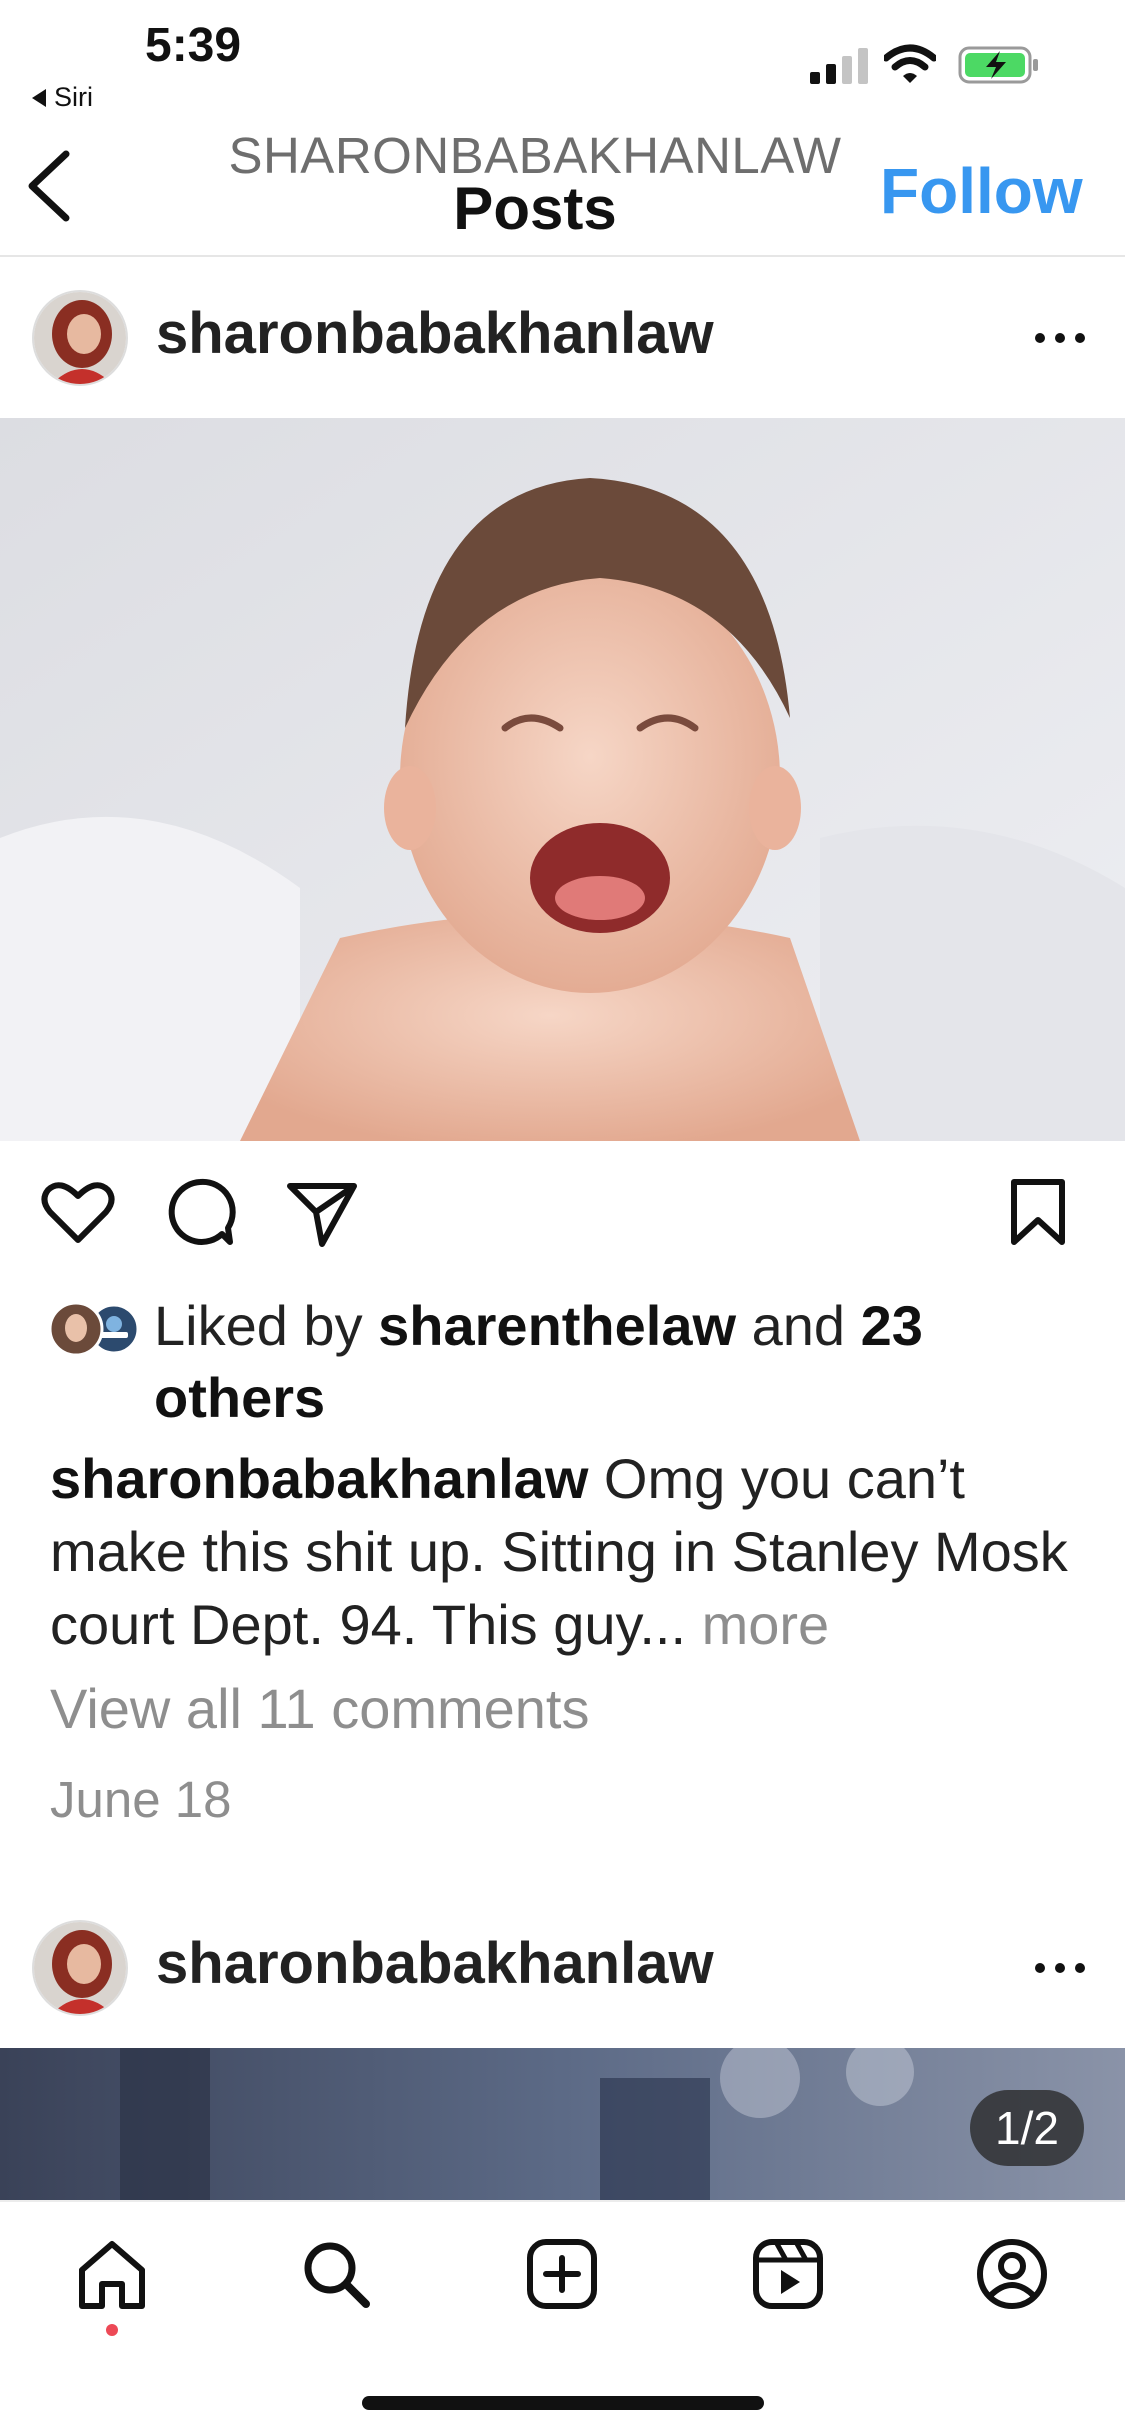 The width and height of the screenshot is (1125, 2436). Describe the element at coordinates (557, 1325) in the screenshot. I see `liked-user-link: sharenthelaw` at that location.